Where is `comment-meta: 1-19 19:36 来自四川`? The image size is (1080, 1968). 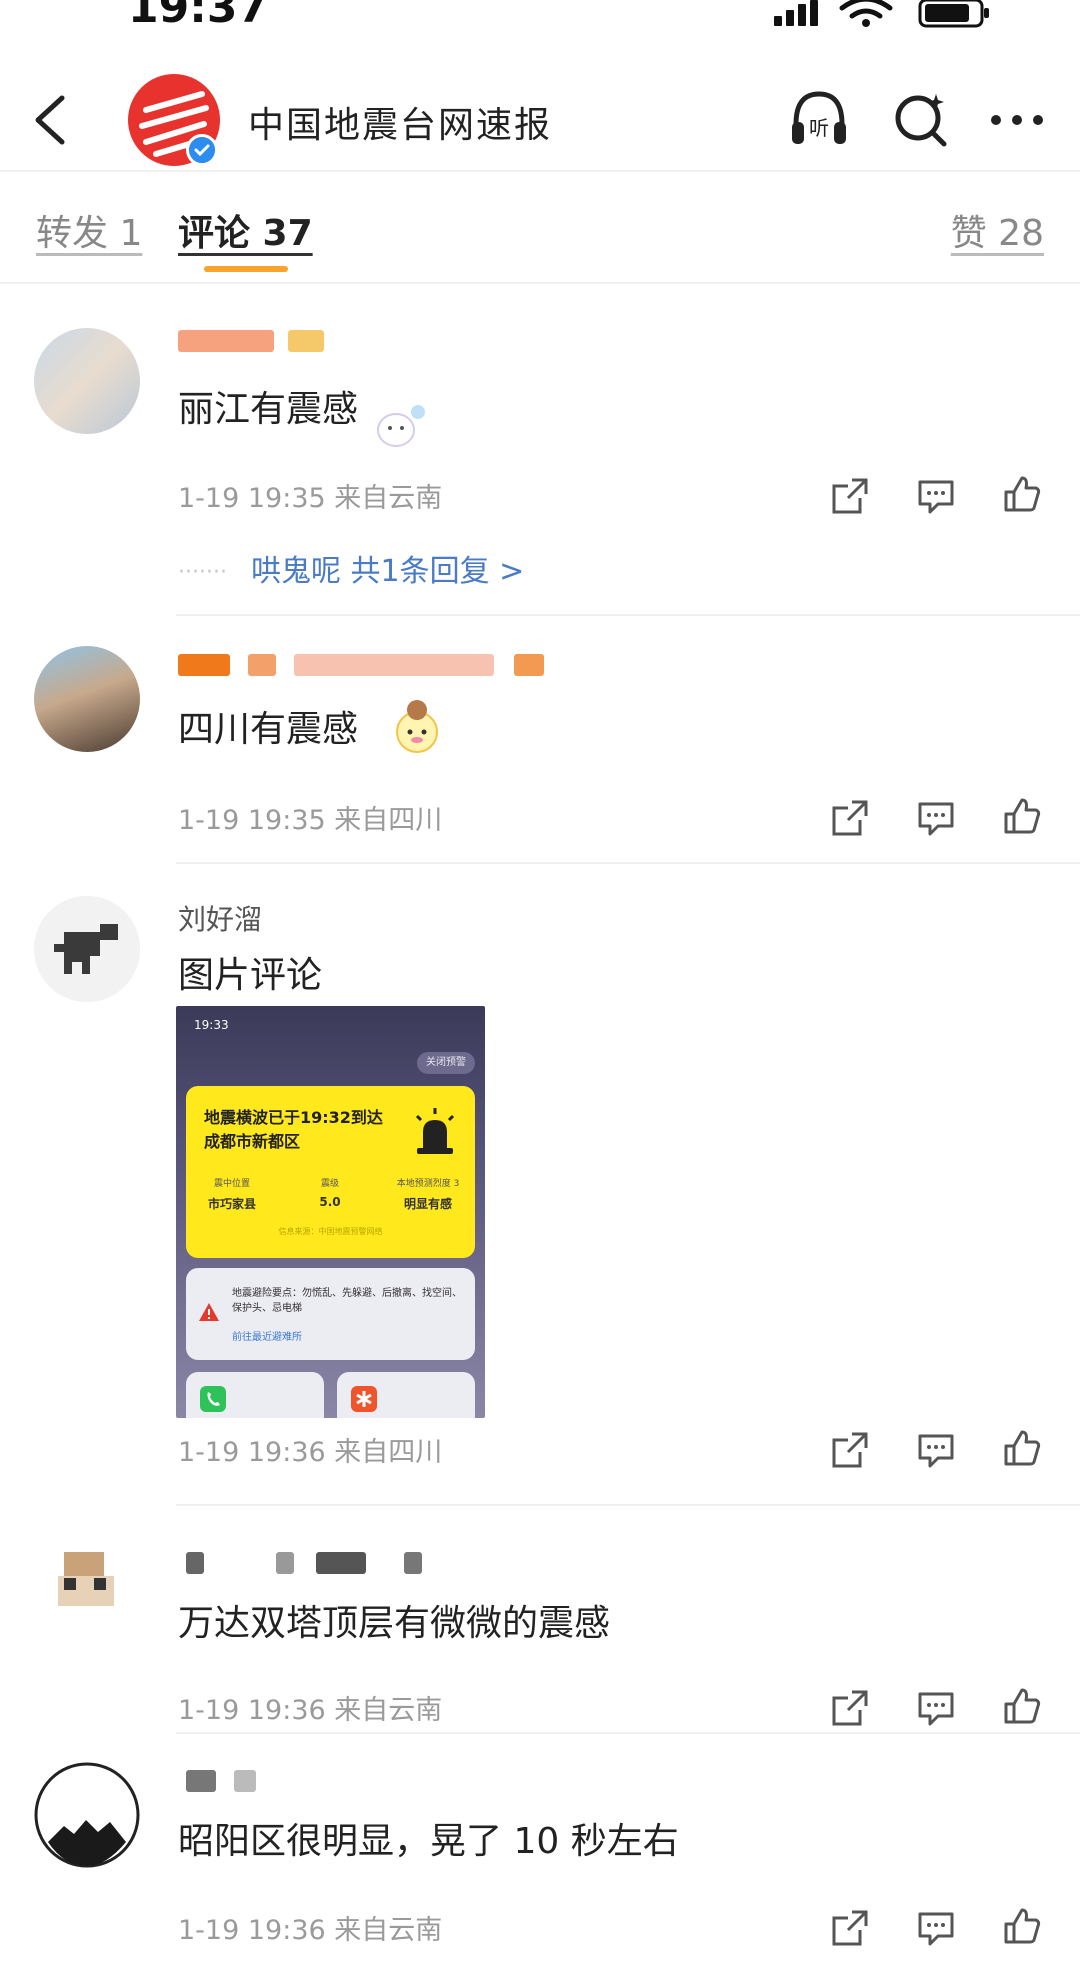
comment-meta: 1-19 19:36 来自四川 is located at coordinates (310, 1452).